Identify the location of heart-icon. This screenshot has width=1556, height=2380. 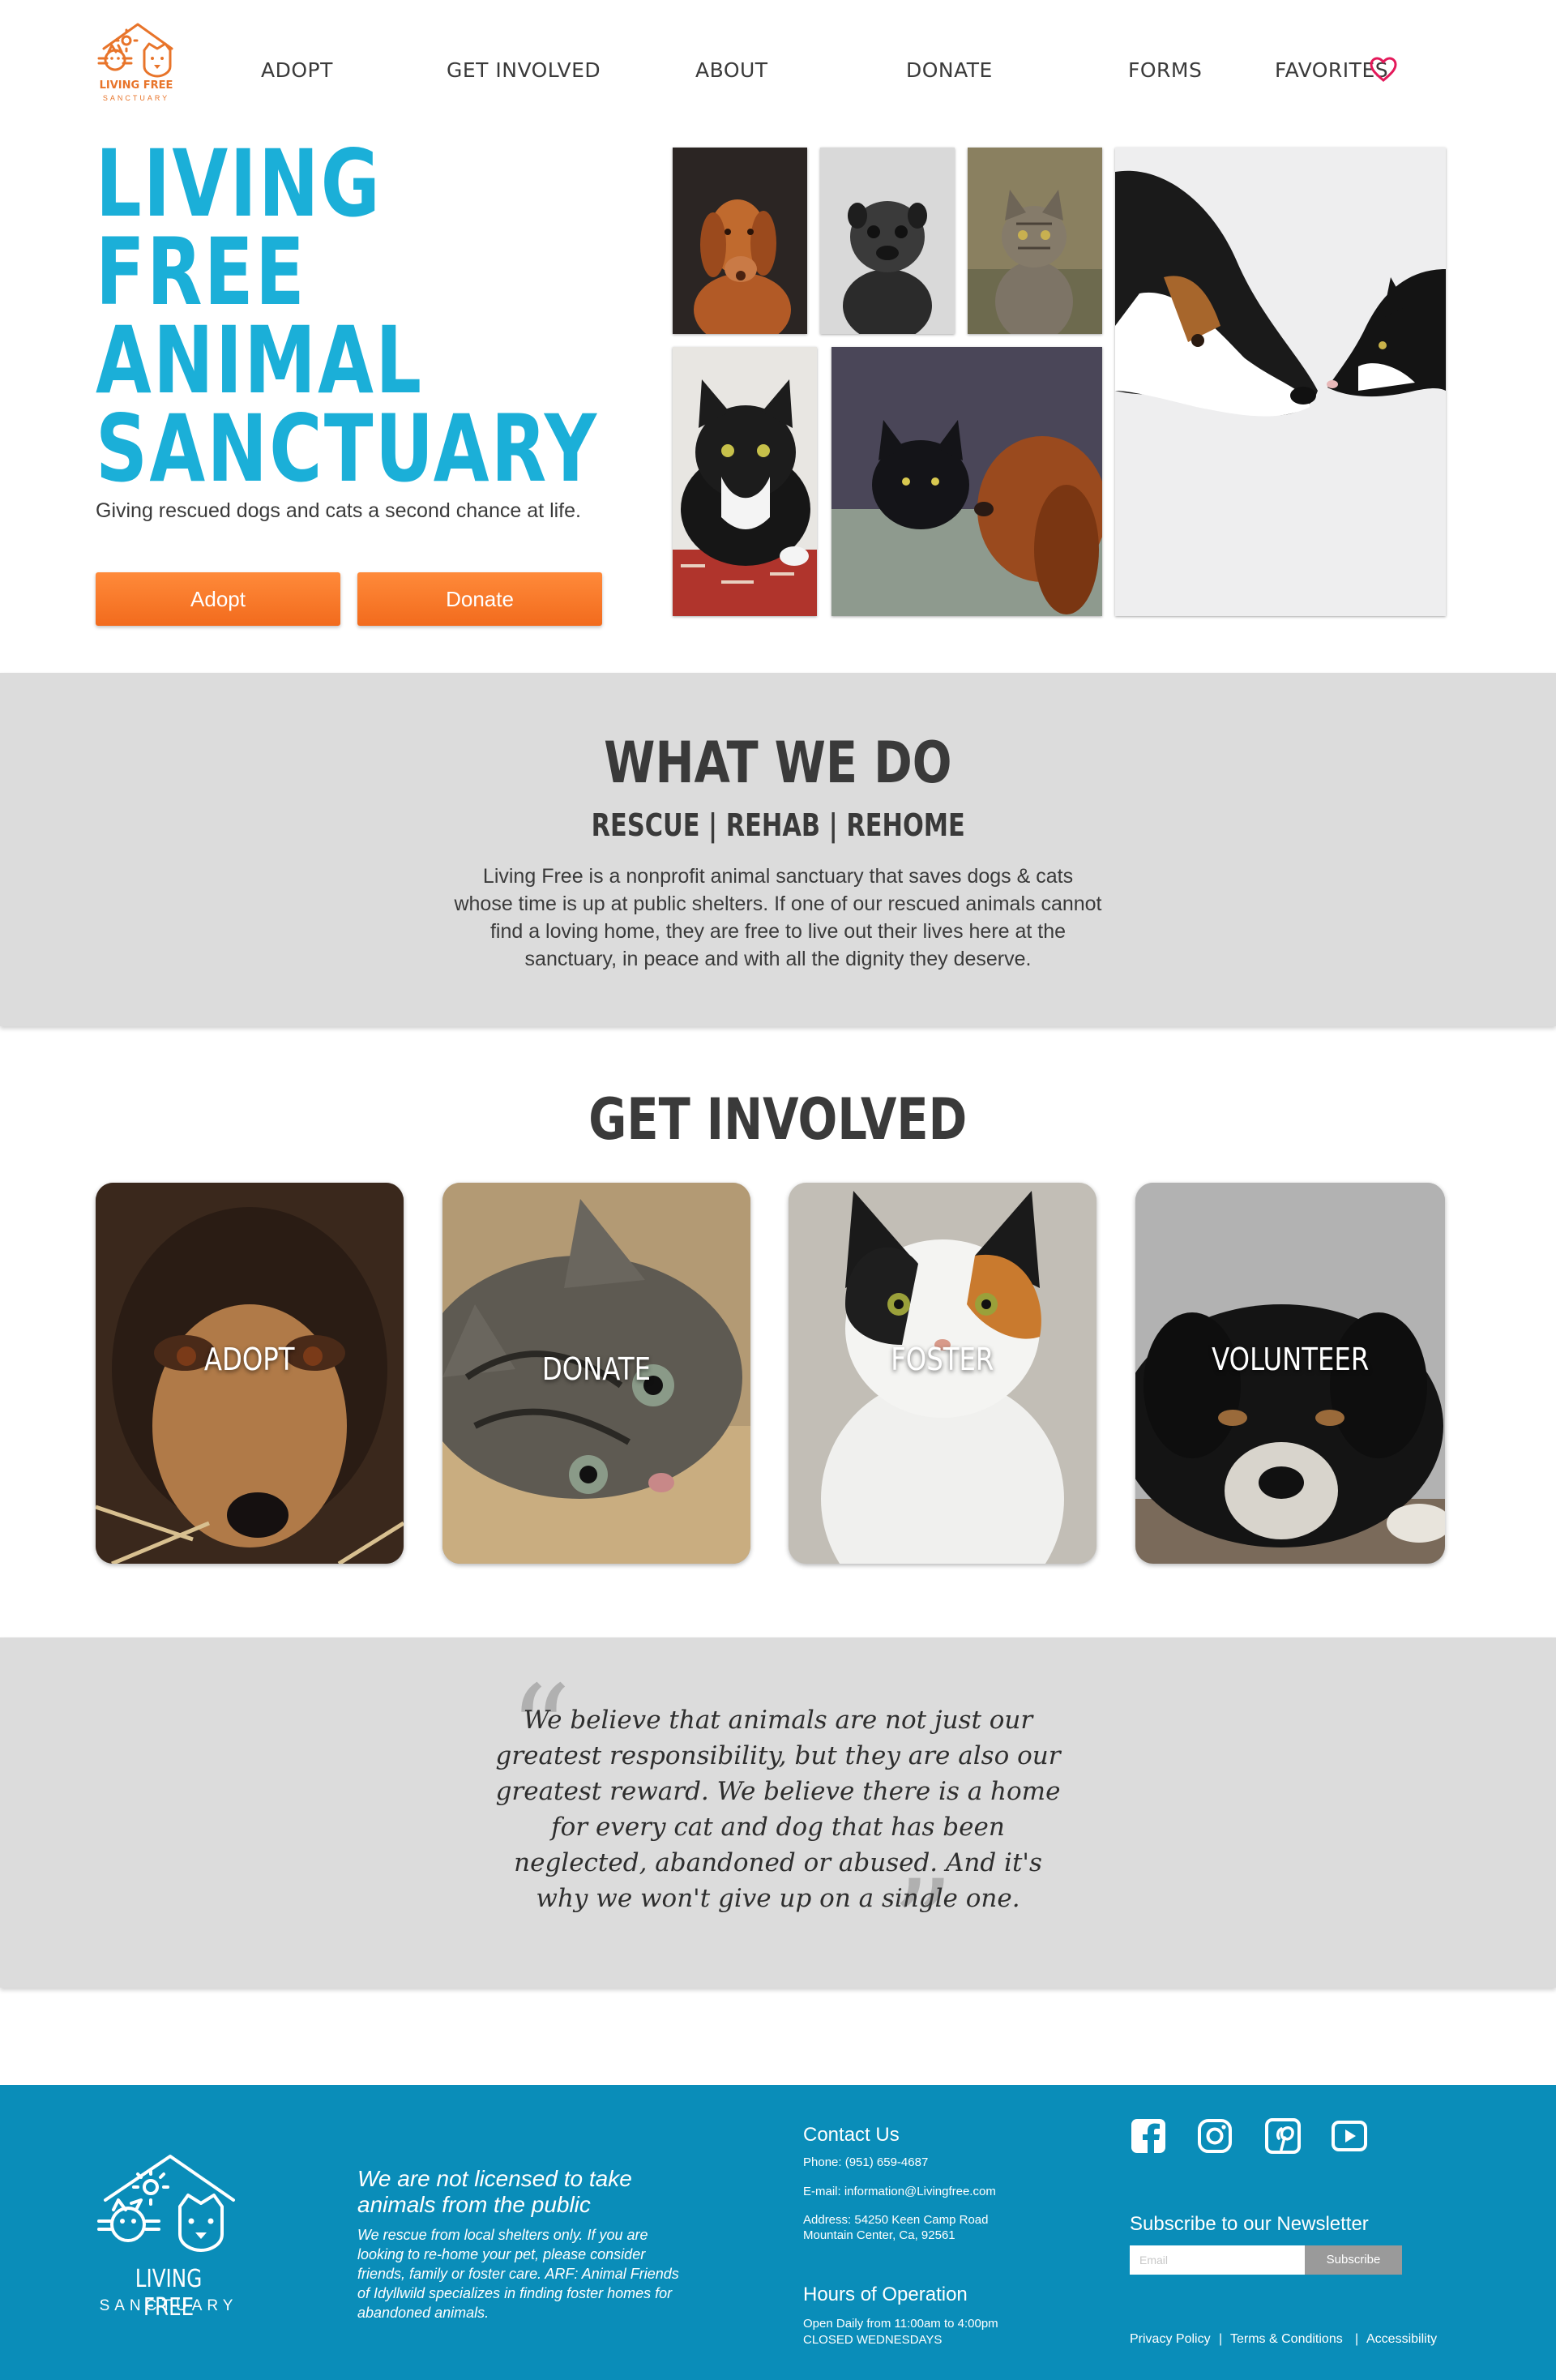
(1383, 70).